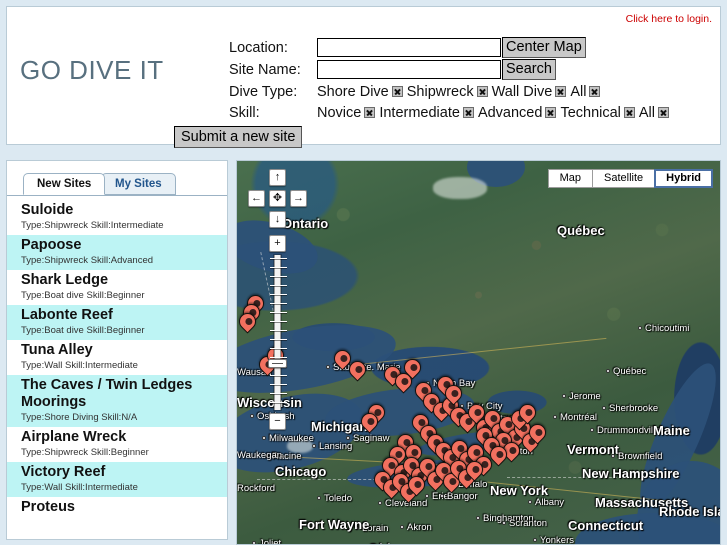 This screenshot has width=727, height=545. I want to click on tab-new-sites: New Sites, so click(64, 184).